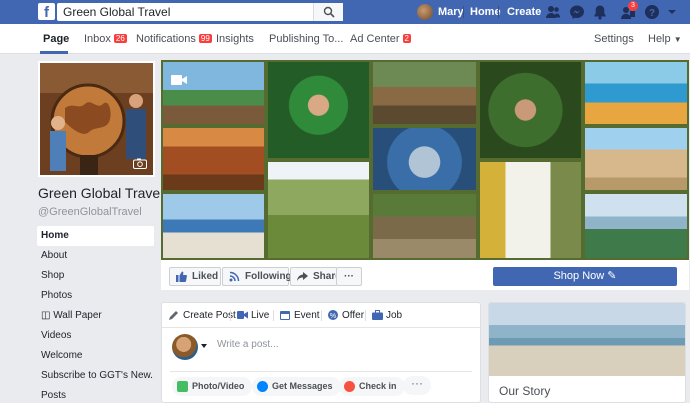  I want to click on story-cover-image, so click(587, 339).